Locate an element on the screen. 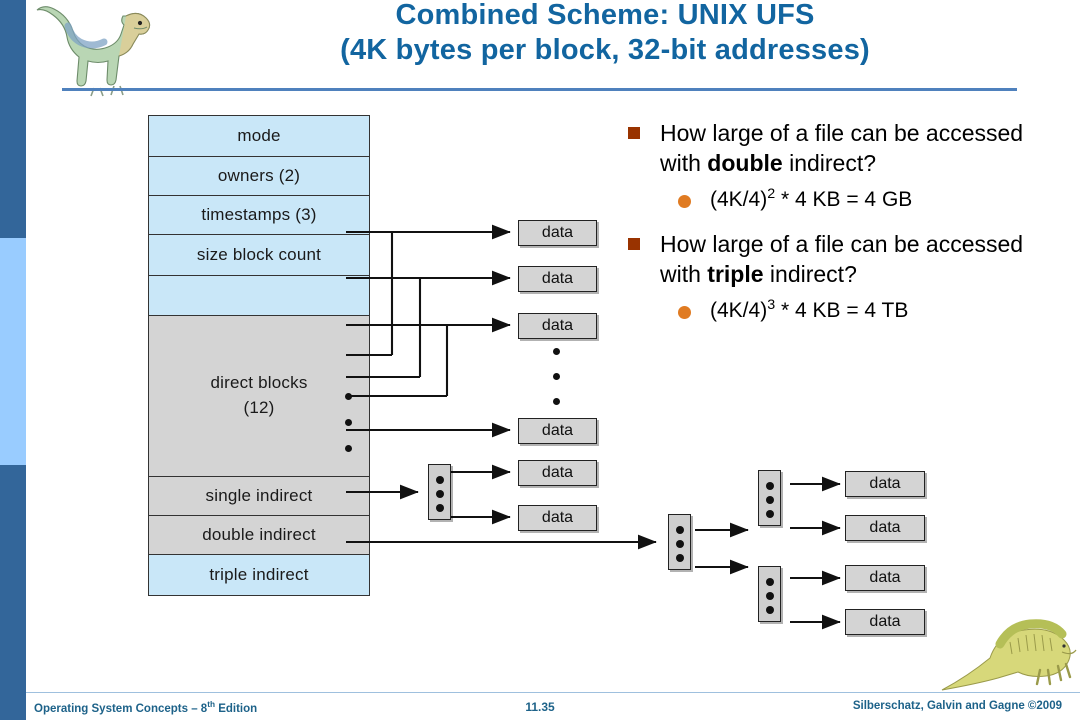 The image size is (1080, 720). double-indirect-root-index-block is located at coordinates (679, 542).